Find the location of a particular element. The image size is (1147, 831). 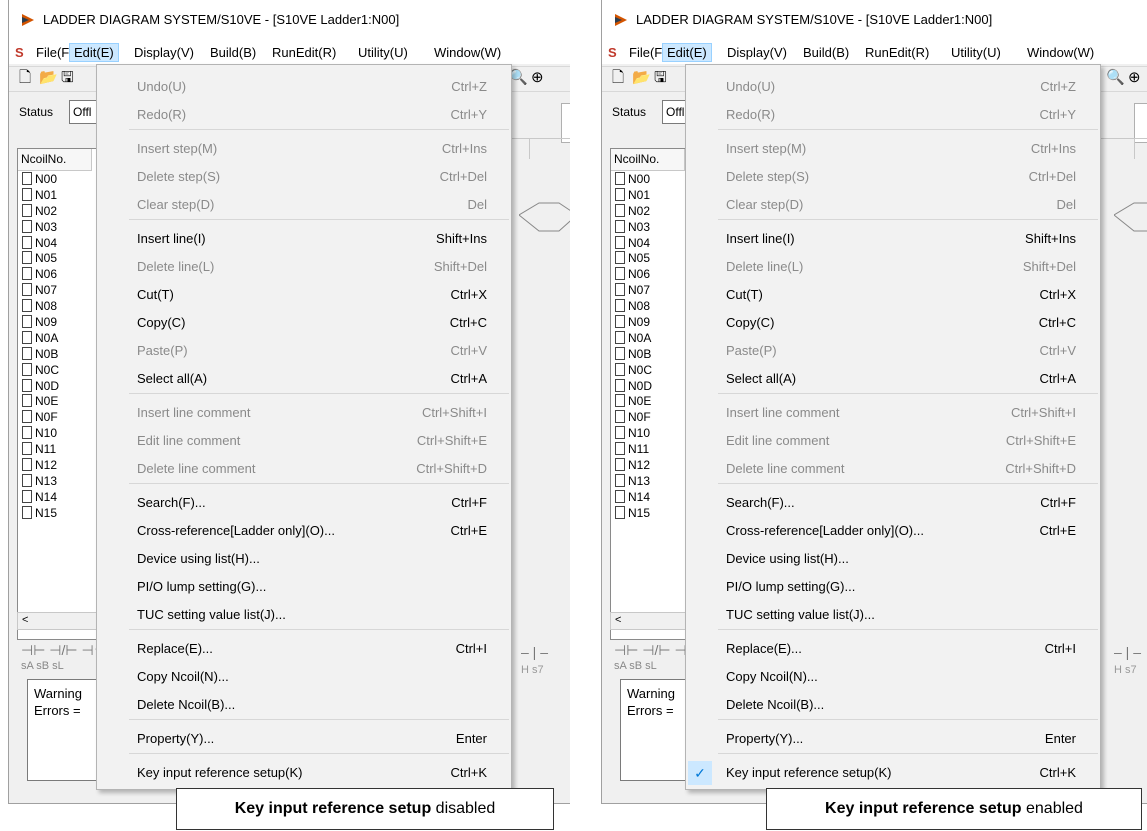

menu-item-shortcut: Ctrl+F is located at coordinates (1058, 502).